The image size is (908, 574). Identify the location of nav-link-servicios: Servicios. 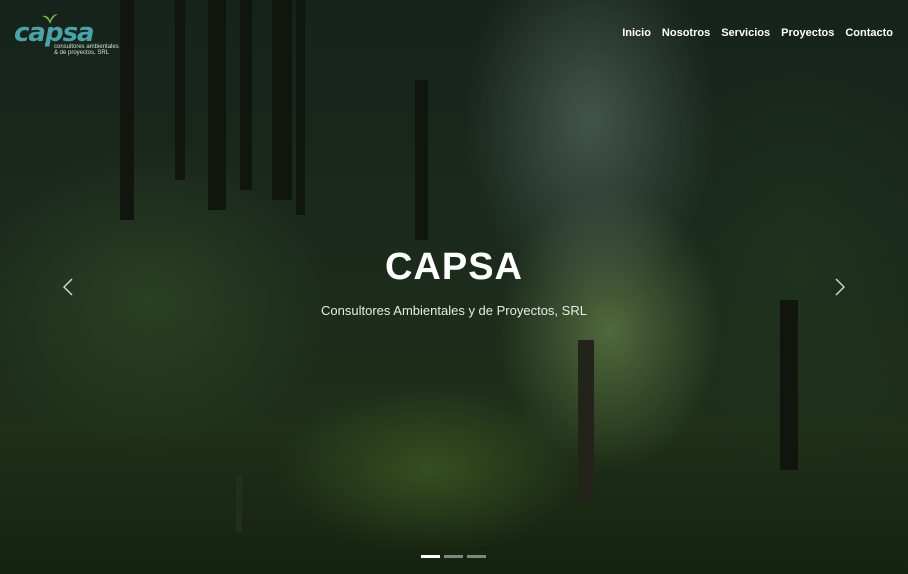
(745, 33).